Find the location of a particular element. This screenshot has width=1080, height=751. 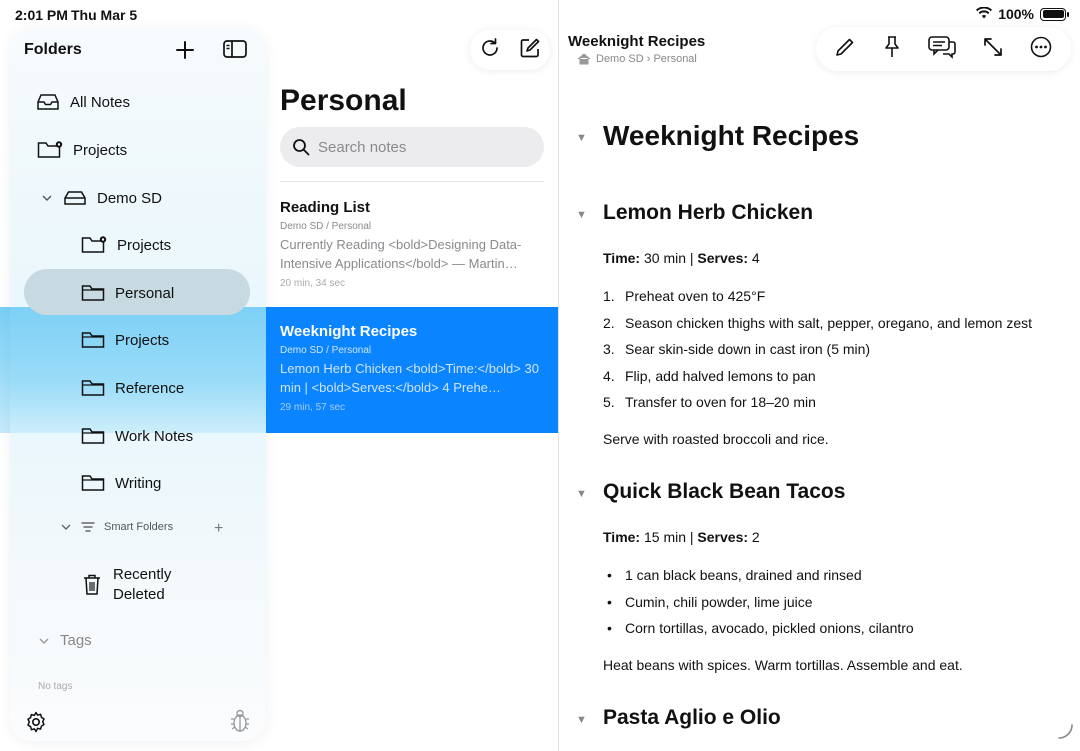

sidebar-item-all-notes: All Notes is located at coordinates (83, 102).